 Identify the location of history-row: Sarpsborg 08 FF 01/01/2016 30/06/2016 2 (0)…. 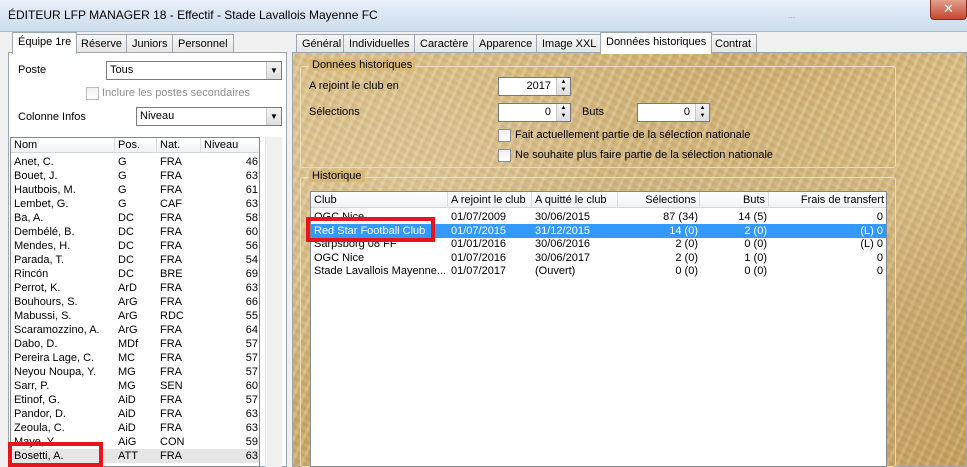
(598, 244).